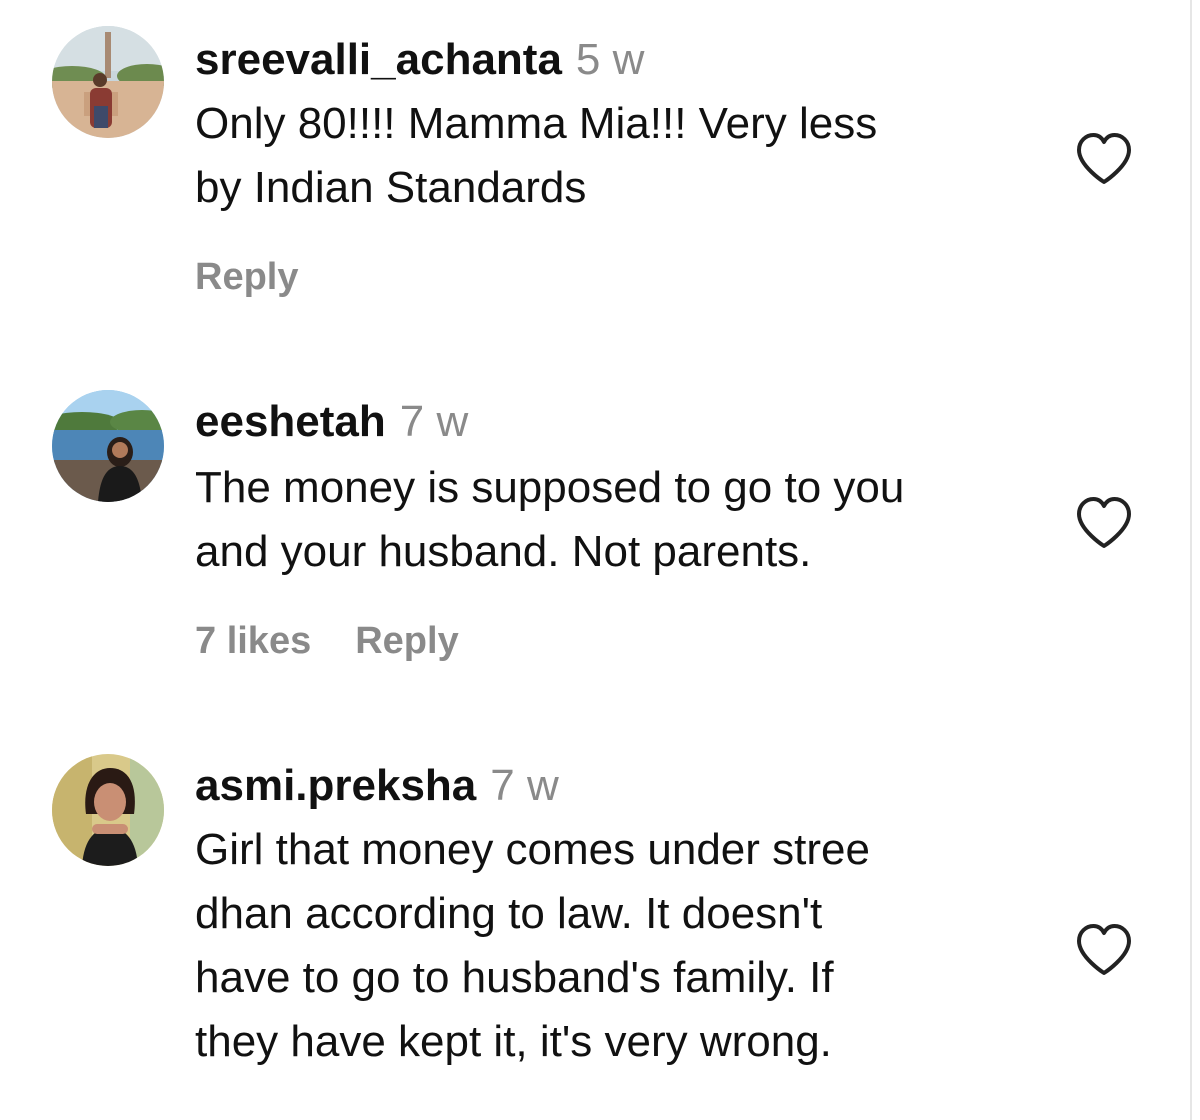  I want to click on comment-text-line: Girl that money comes under stree, so click(532, 849).